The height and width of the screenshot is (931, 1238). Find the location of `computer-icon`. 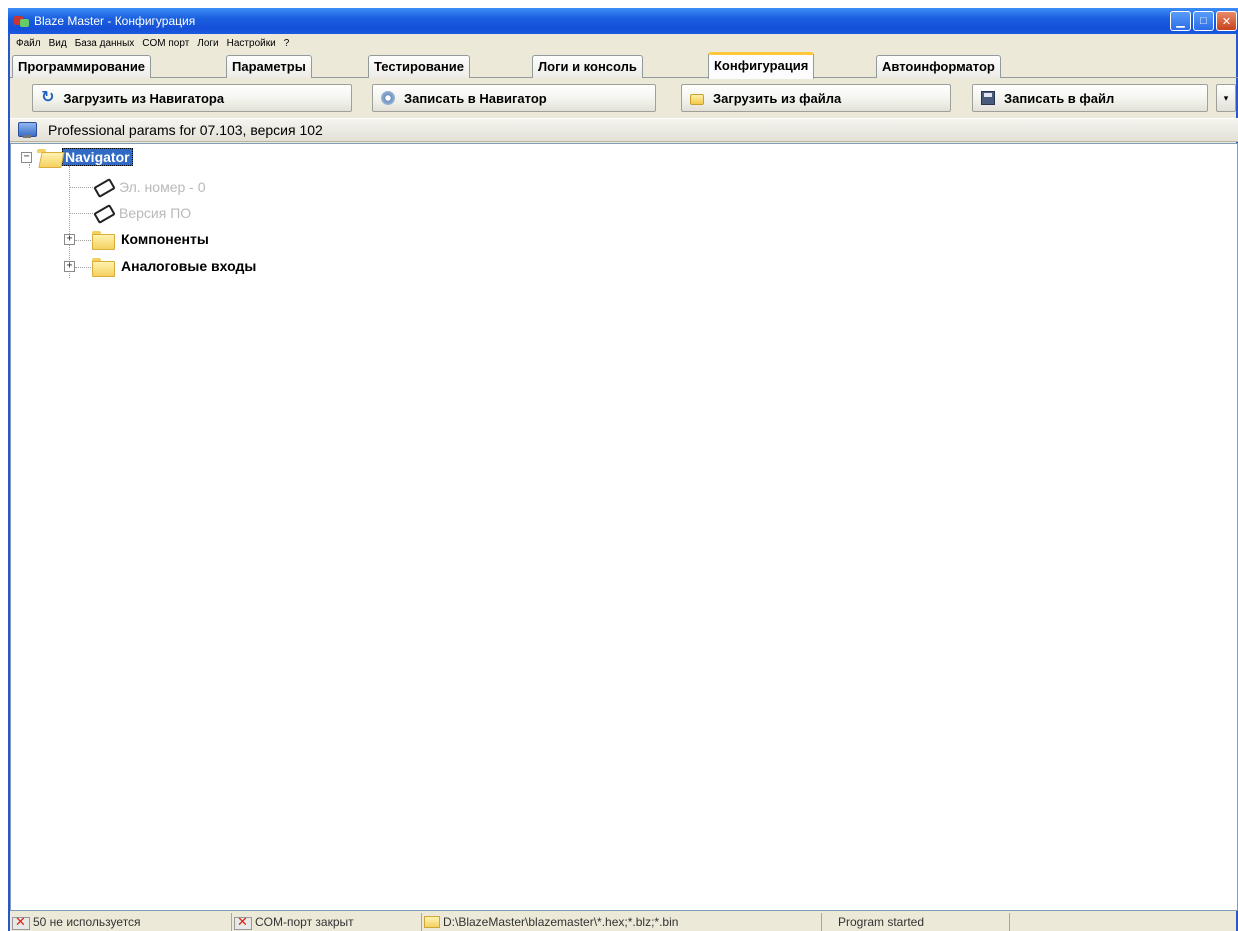

computer-icon is located at coordinates (28, 130).